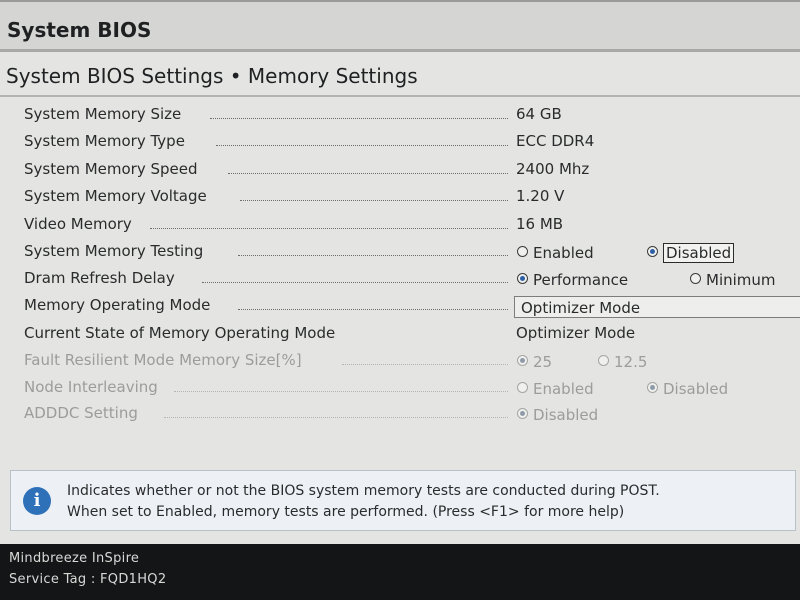 The image size is (800, 600). Describe the element at coordinates (741, 280) in the screenshot. I see `option-label: Minimum` at that location.